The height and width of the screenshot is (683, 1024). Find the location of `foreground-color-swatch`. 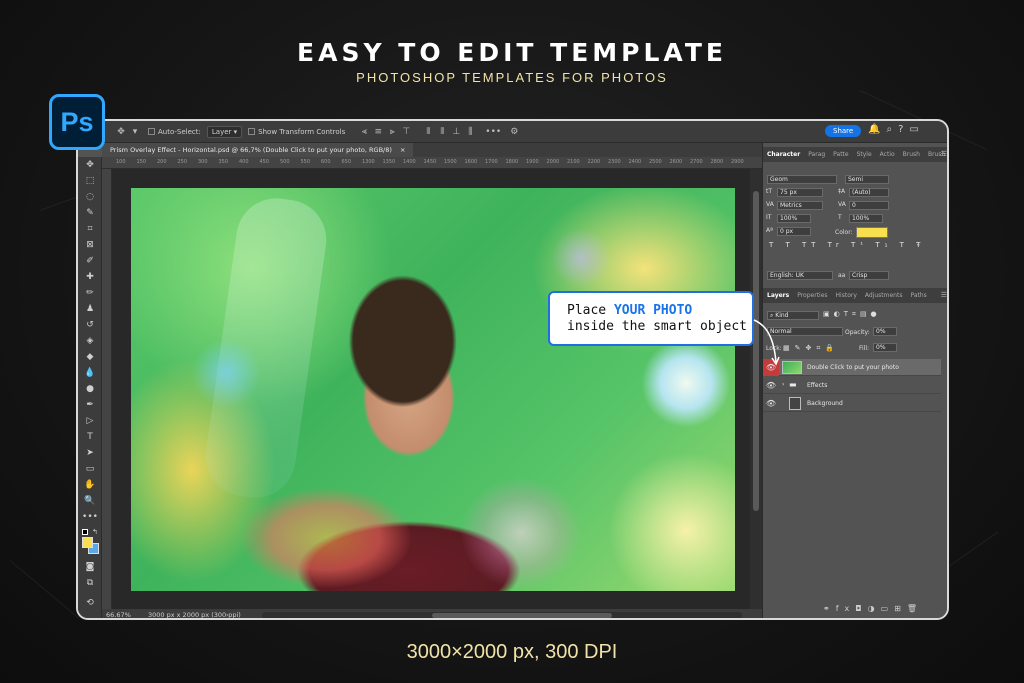

foreground-color-swatch is located at coordinates (87, 542).